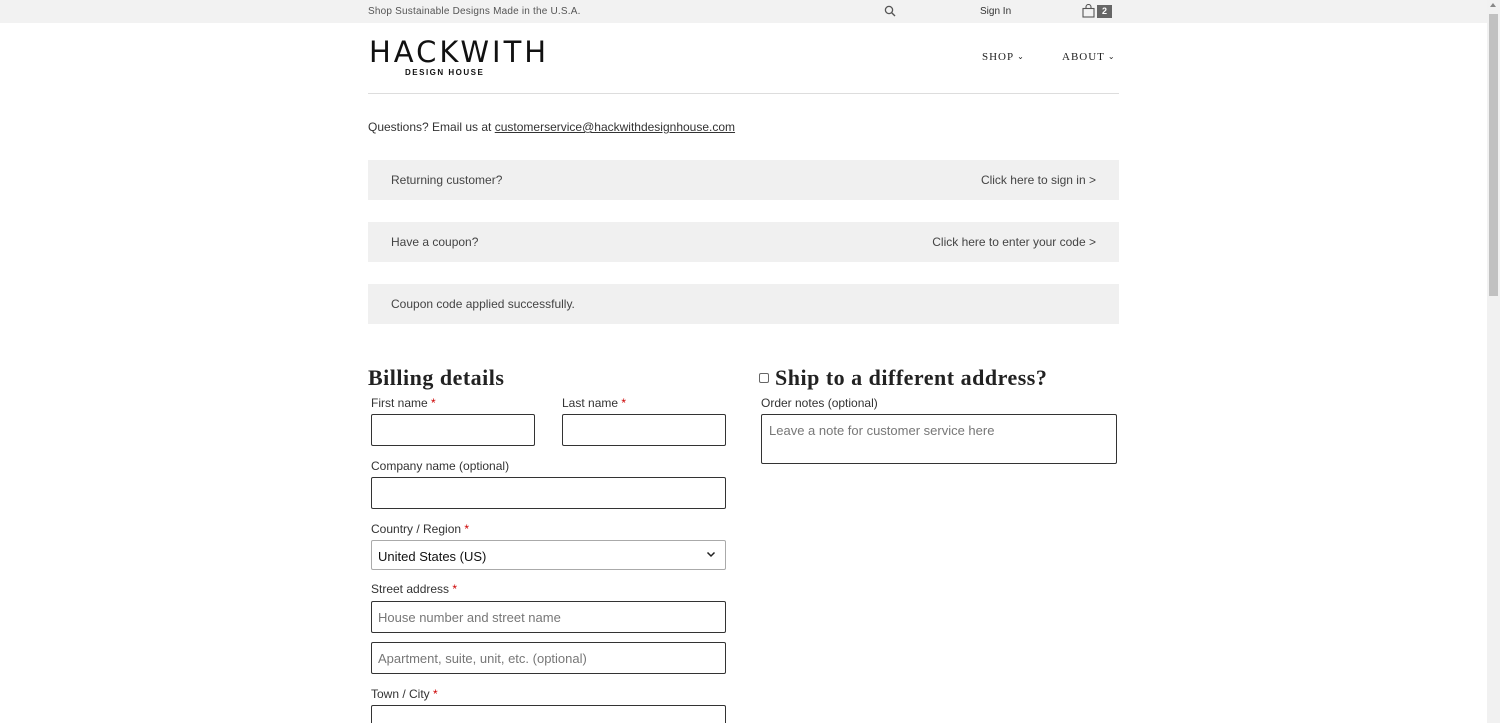  I want to click on logo-wordmark: HACKWITH, so click(459, 52).